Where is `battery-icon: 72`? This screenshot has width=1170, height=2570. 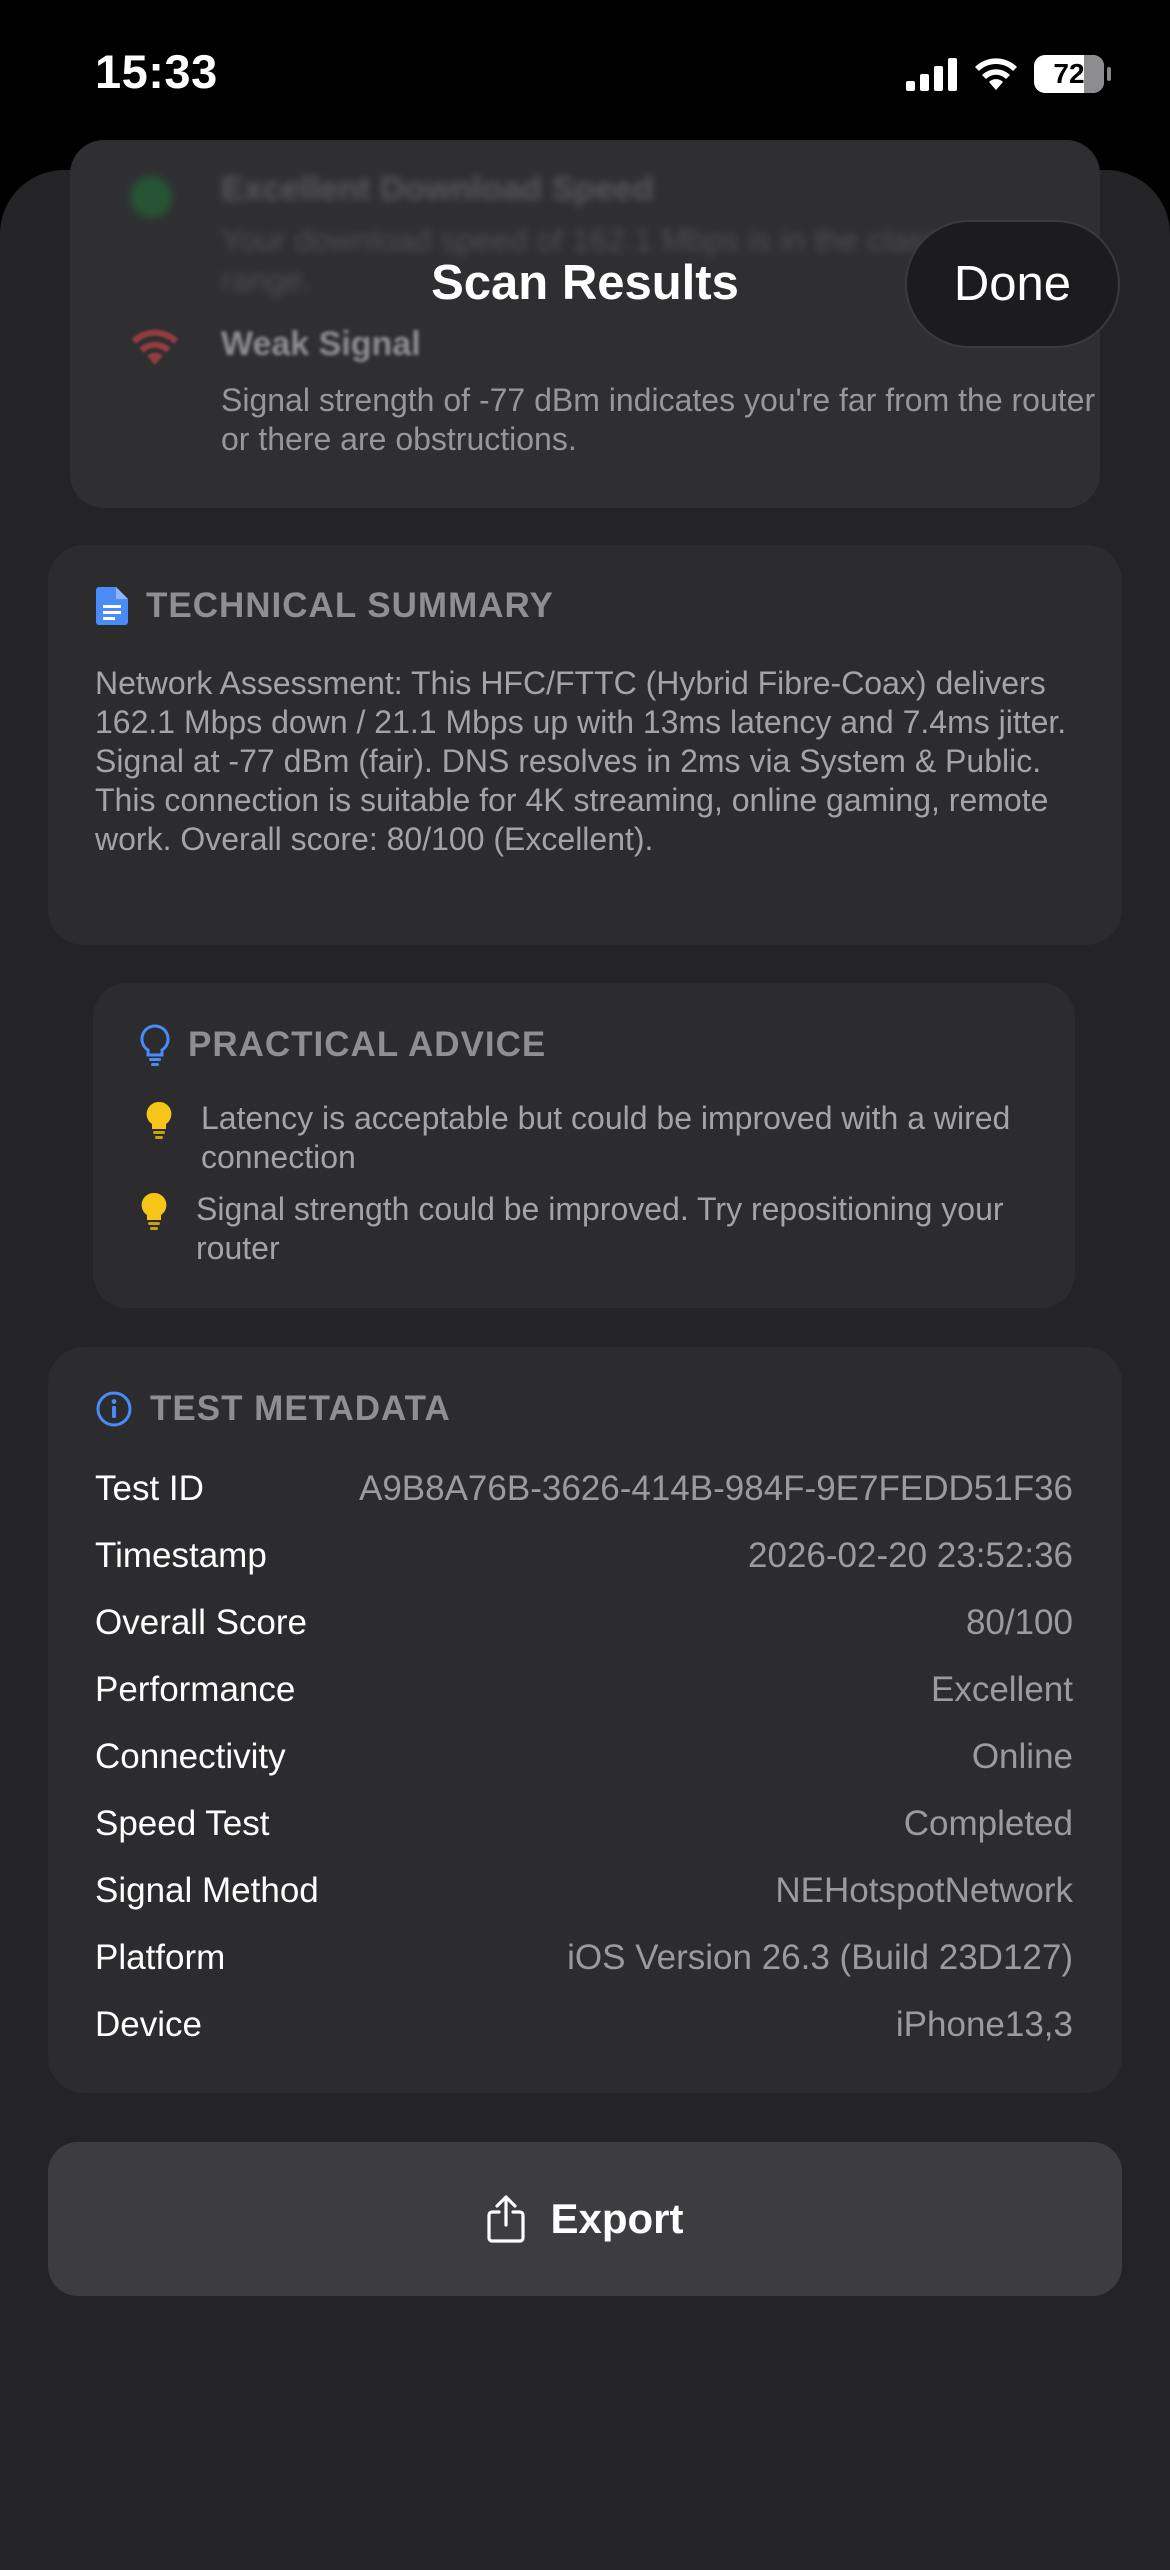
battery-icon: 72 is located at coordinates (1072, 74).